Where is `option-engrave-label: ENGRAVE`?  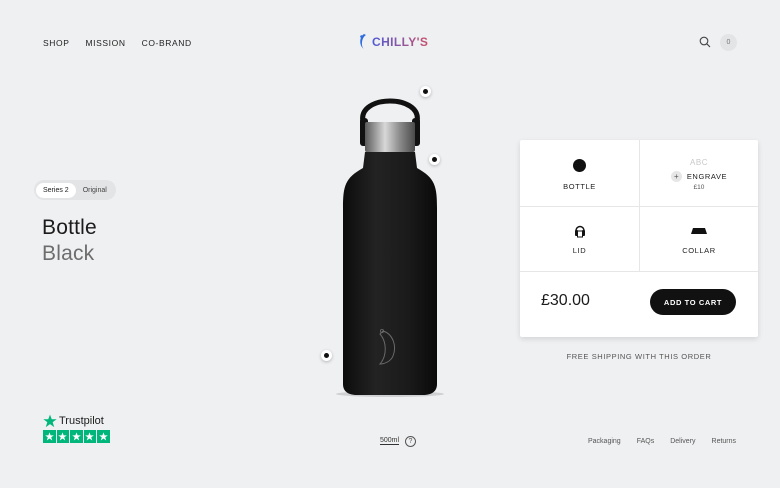
option-engrave-label: ENGRAVE is located at coordinates (707, 176).